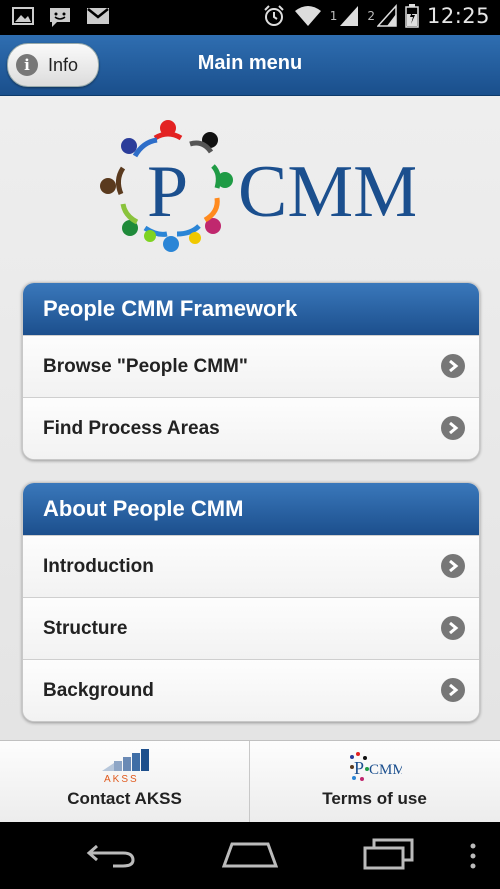 The width and height of the screenshot is (500, 889). I want to click on status-bar: 1 2 12:25, so click(250, 17).